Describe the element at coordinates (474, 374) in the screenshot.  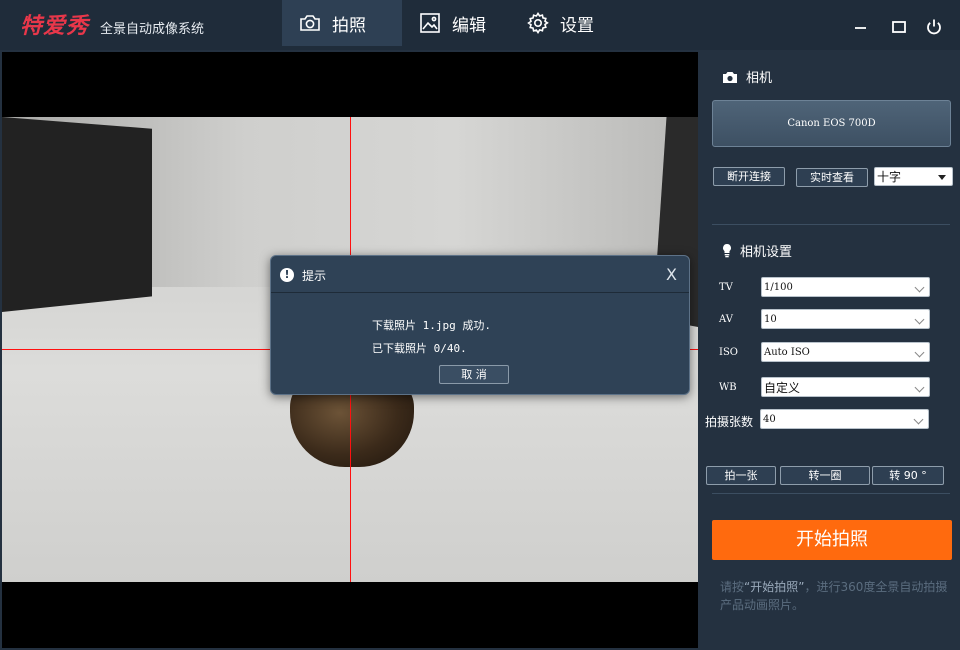
I see `dialog-cancel-button: 取 消` at that location.